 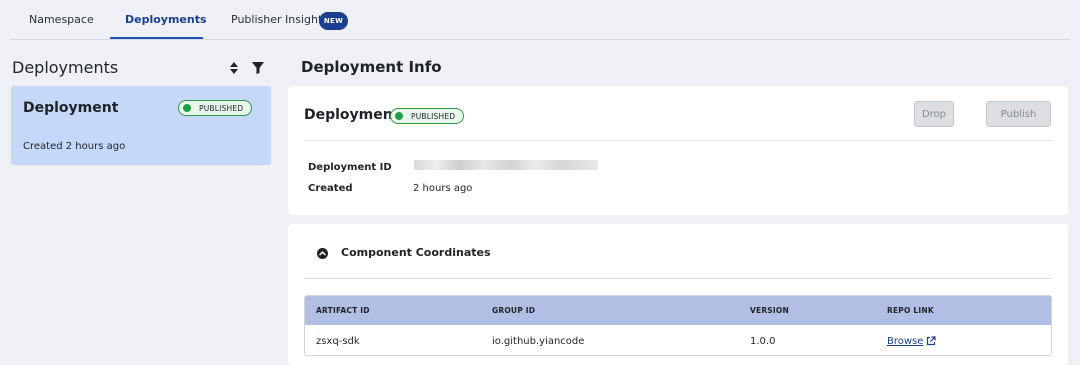 I want to click on new-badge: NEW, so click(x=333, y=21).